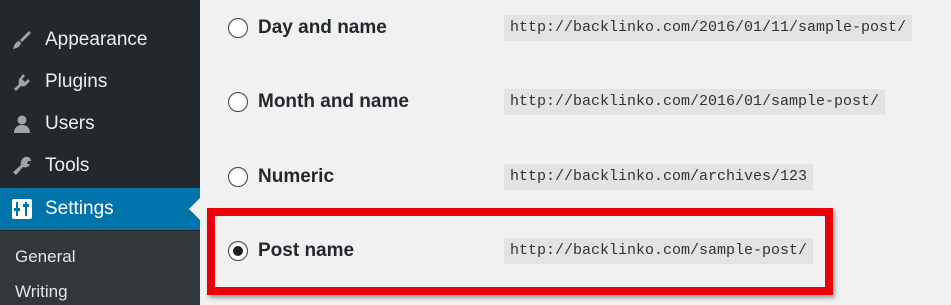  Describe the element at coordinates (194, 209) in the screenshot. I see `active-indicator-arrow` at that location.